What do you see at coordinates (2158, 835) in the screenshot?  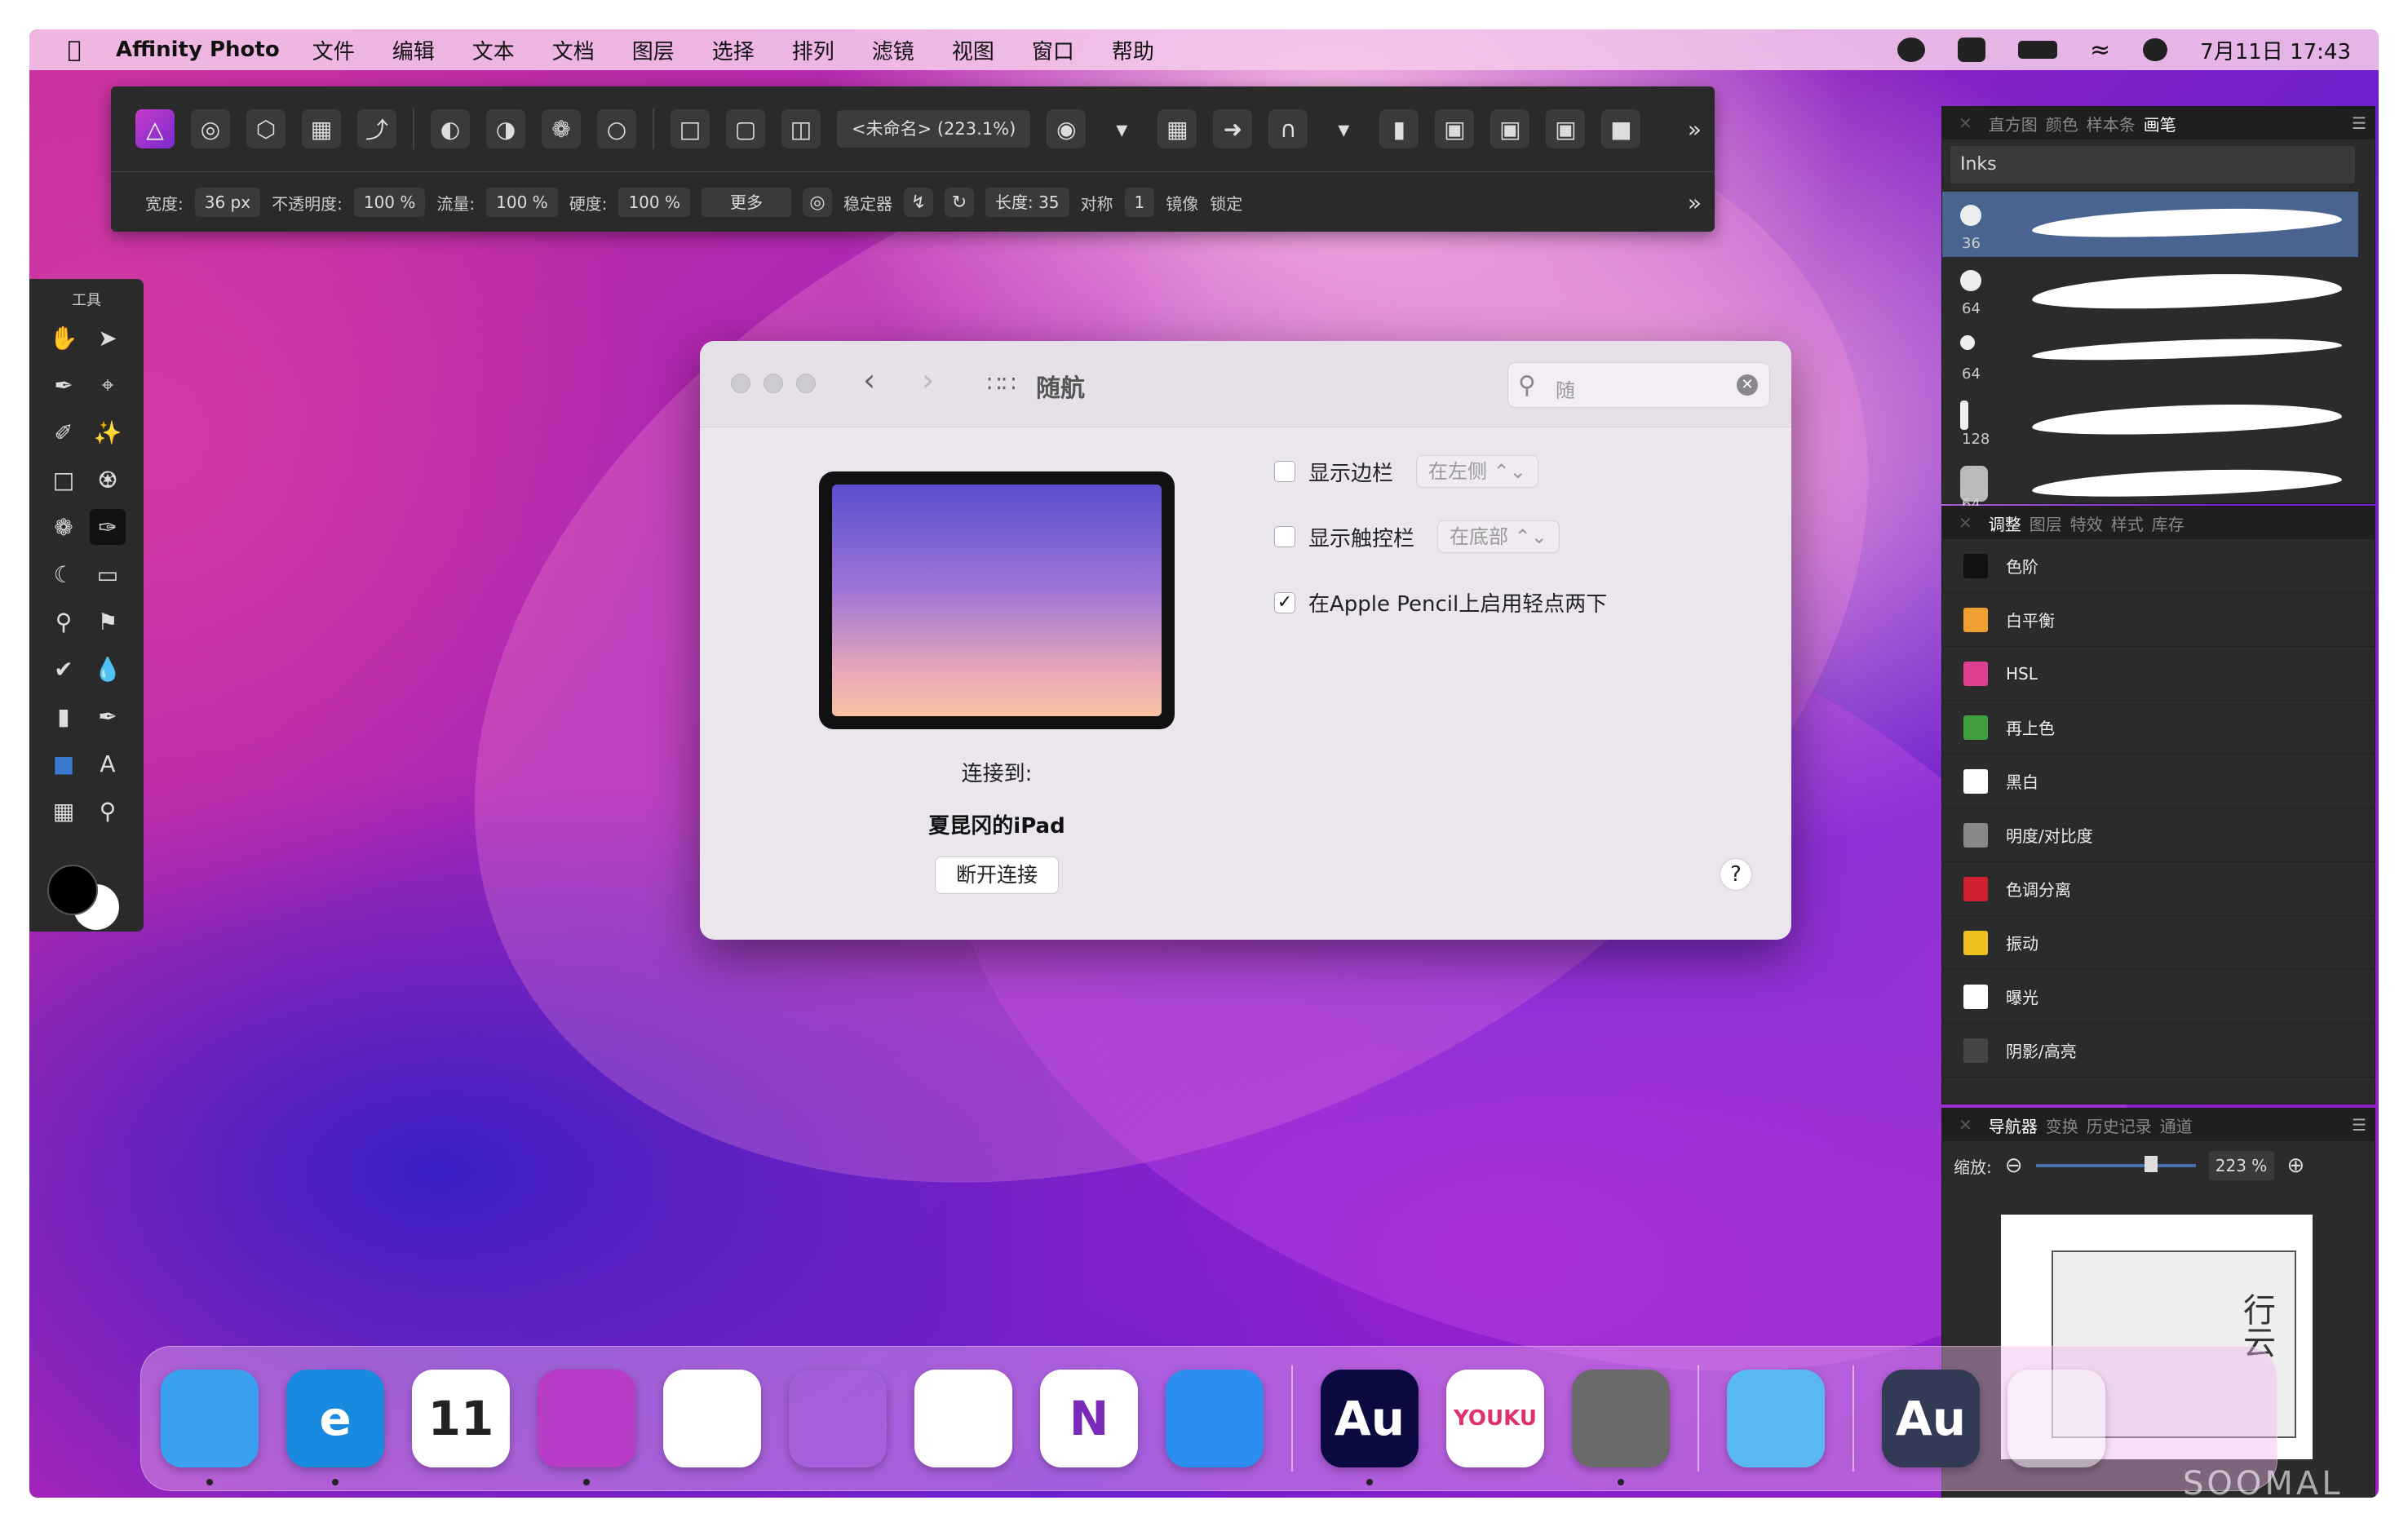 I see `adjustment-item: 明度/对比度` at bounding box center [2158, 835].